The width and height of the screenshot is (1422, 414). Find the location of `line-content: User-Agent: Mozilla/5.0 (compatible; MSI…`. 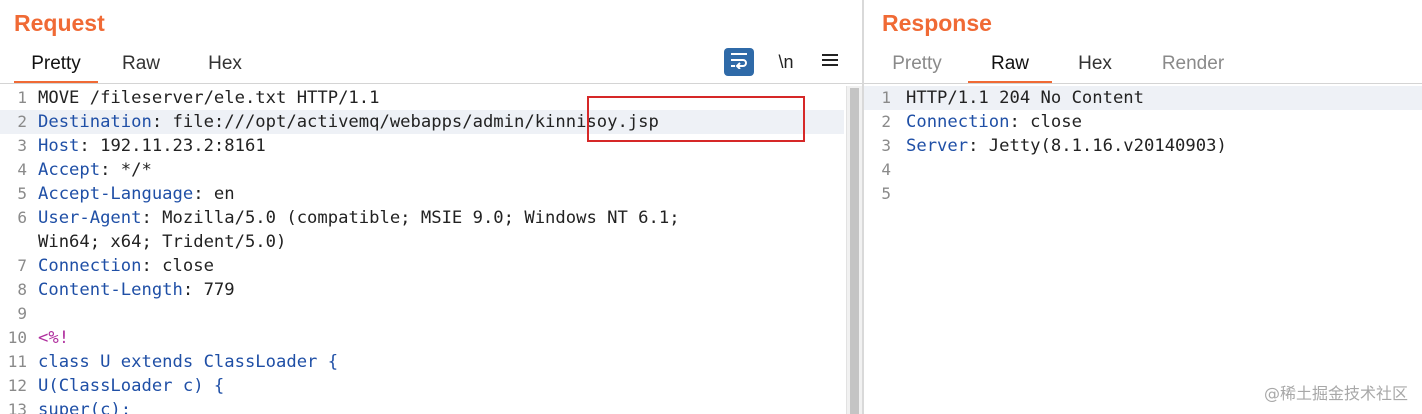

line-content: User-Agent: Mozilla/5.0 (compatible; MSI… is located at coordinates (359, 218).